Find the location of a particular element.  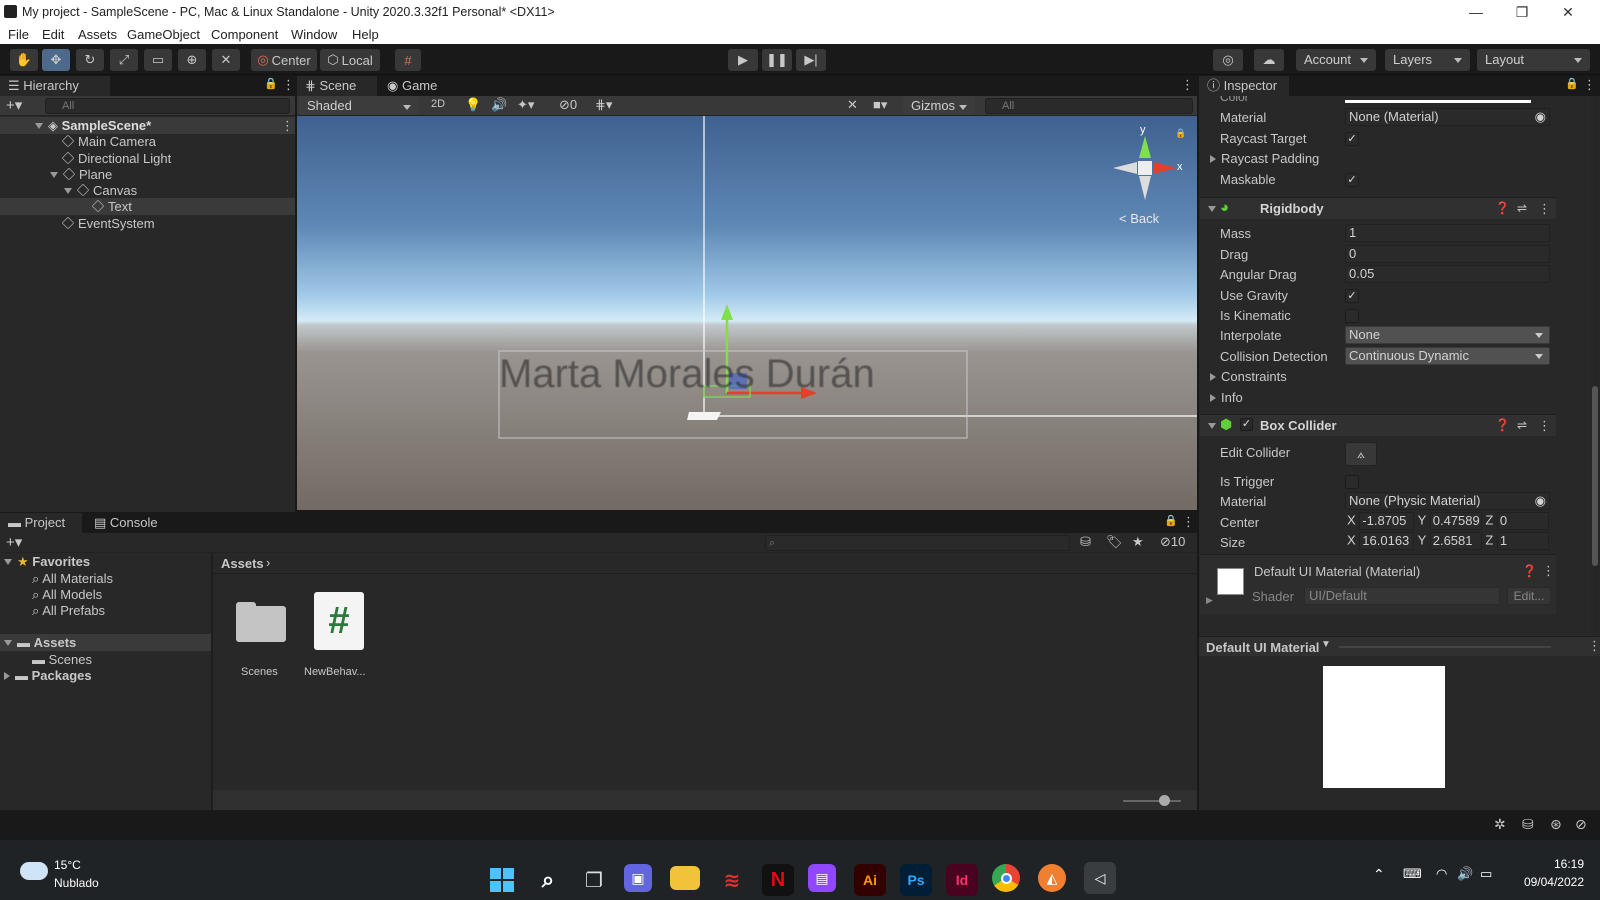

minimize-button: — is located at coordinates (1476, 12).